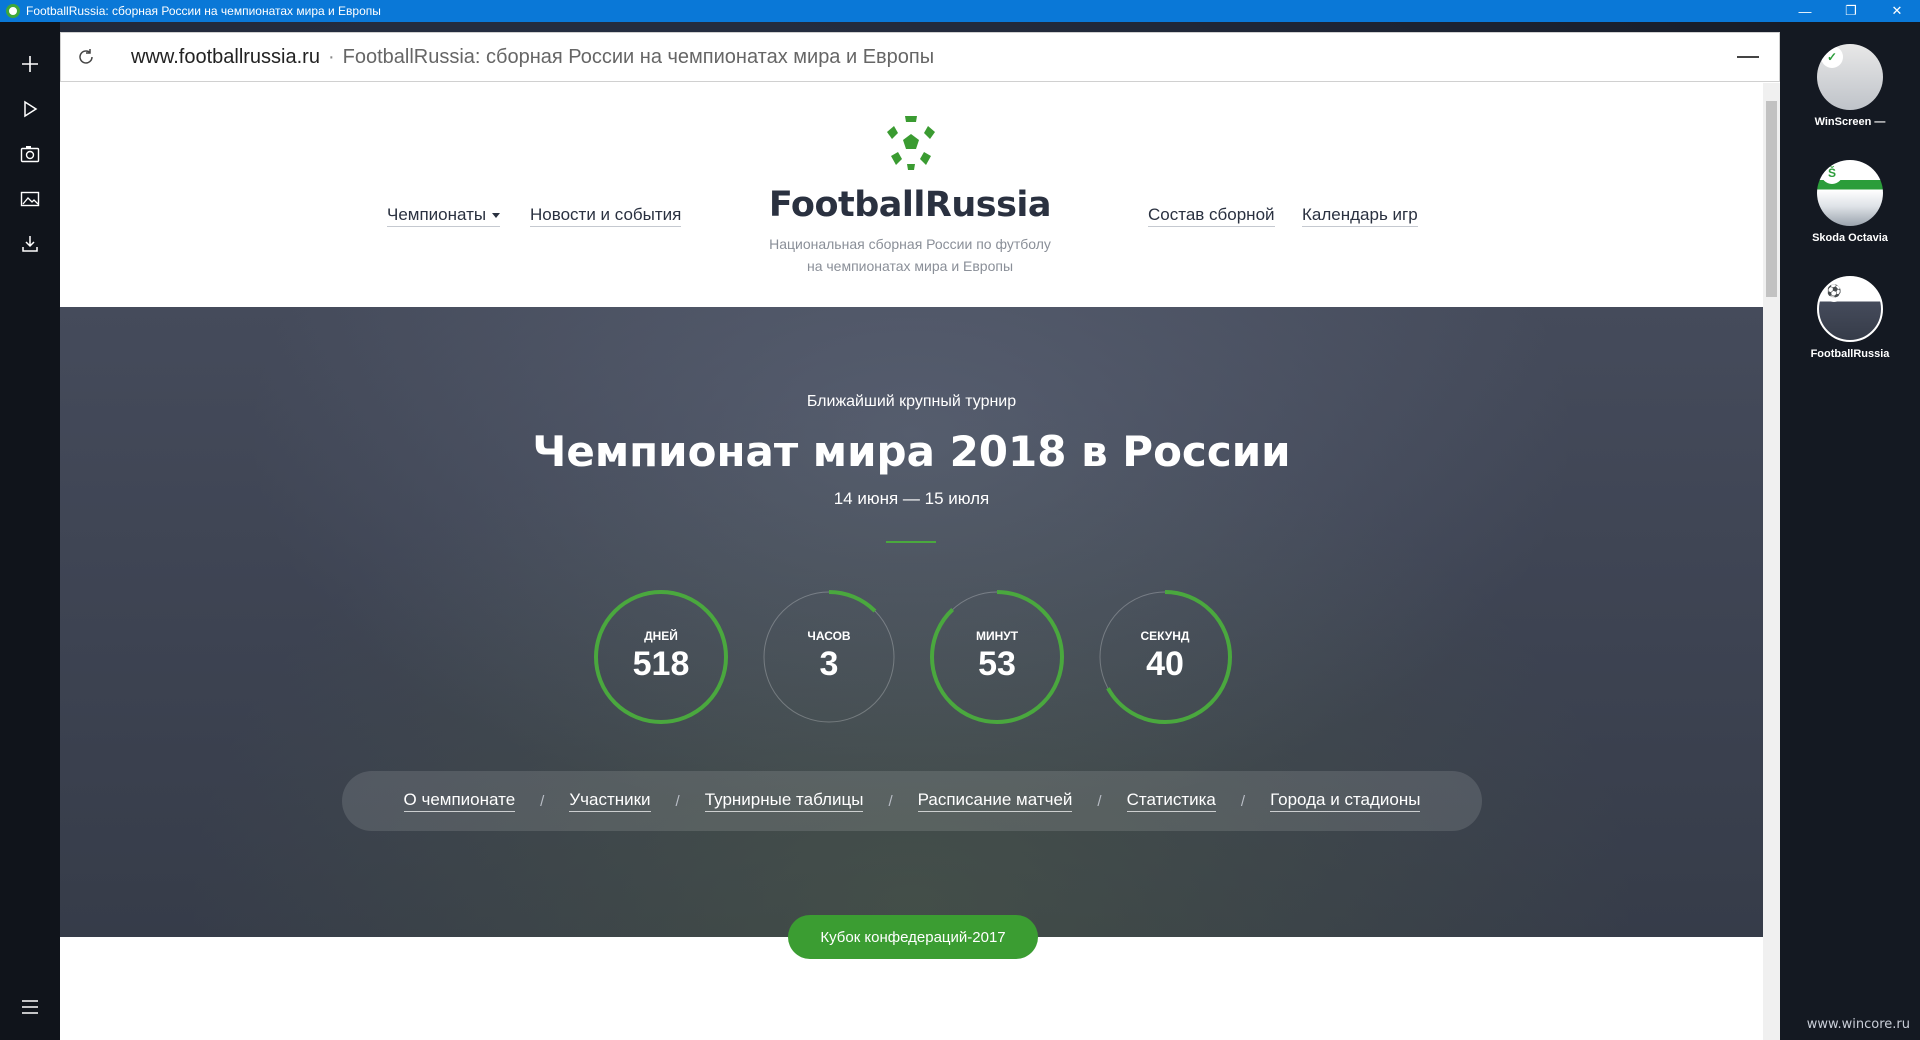  What do you see at coordinates (1360, 216) in the screenshot?
I see `nav-calendar: Календарь игр` at bounding box center [1360, 216].